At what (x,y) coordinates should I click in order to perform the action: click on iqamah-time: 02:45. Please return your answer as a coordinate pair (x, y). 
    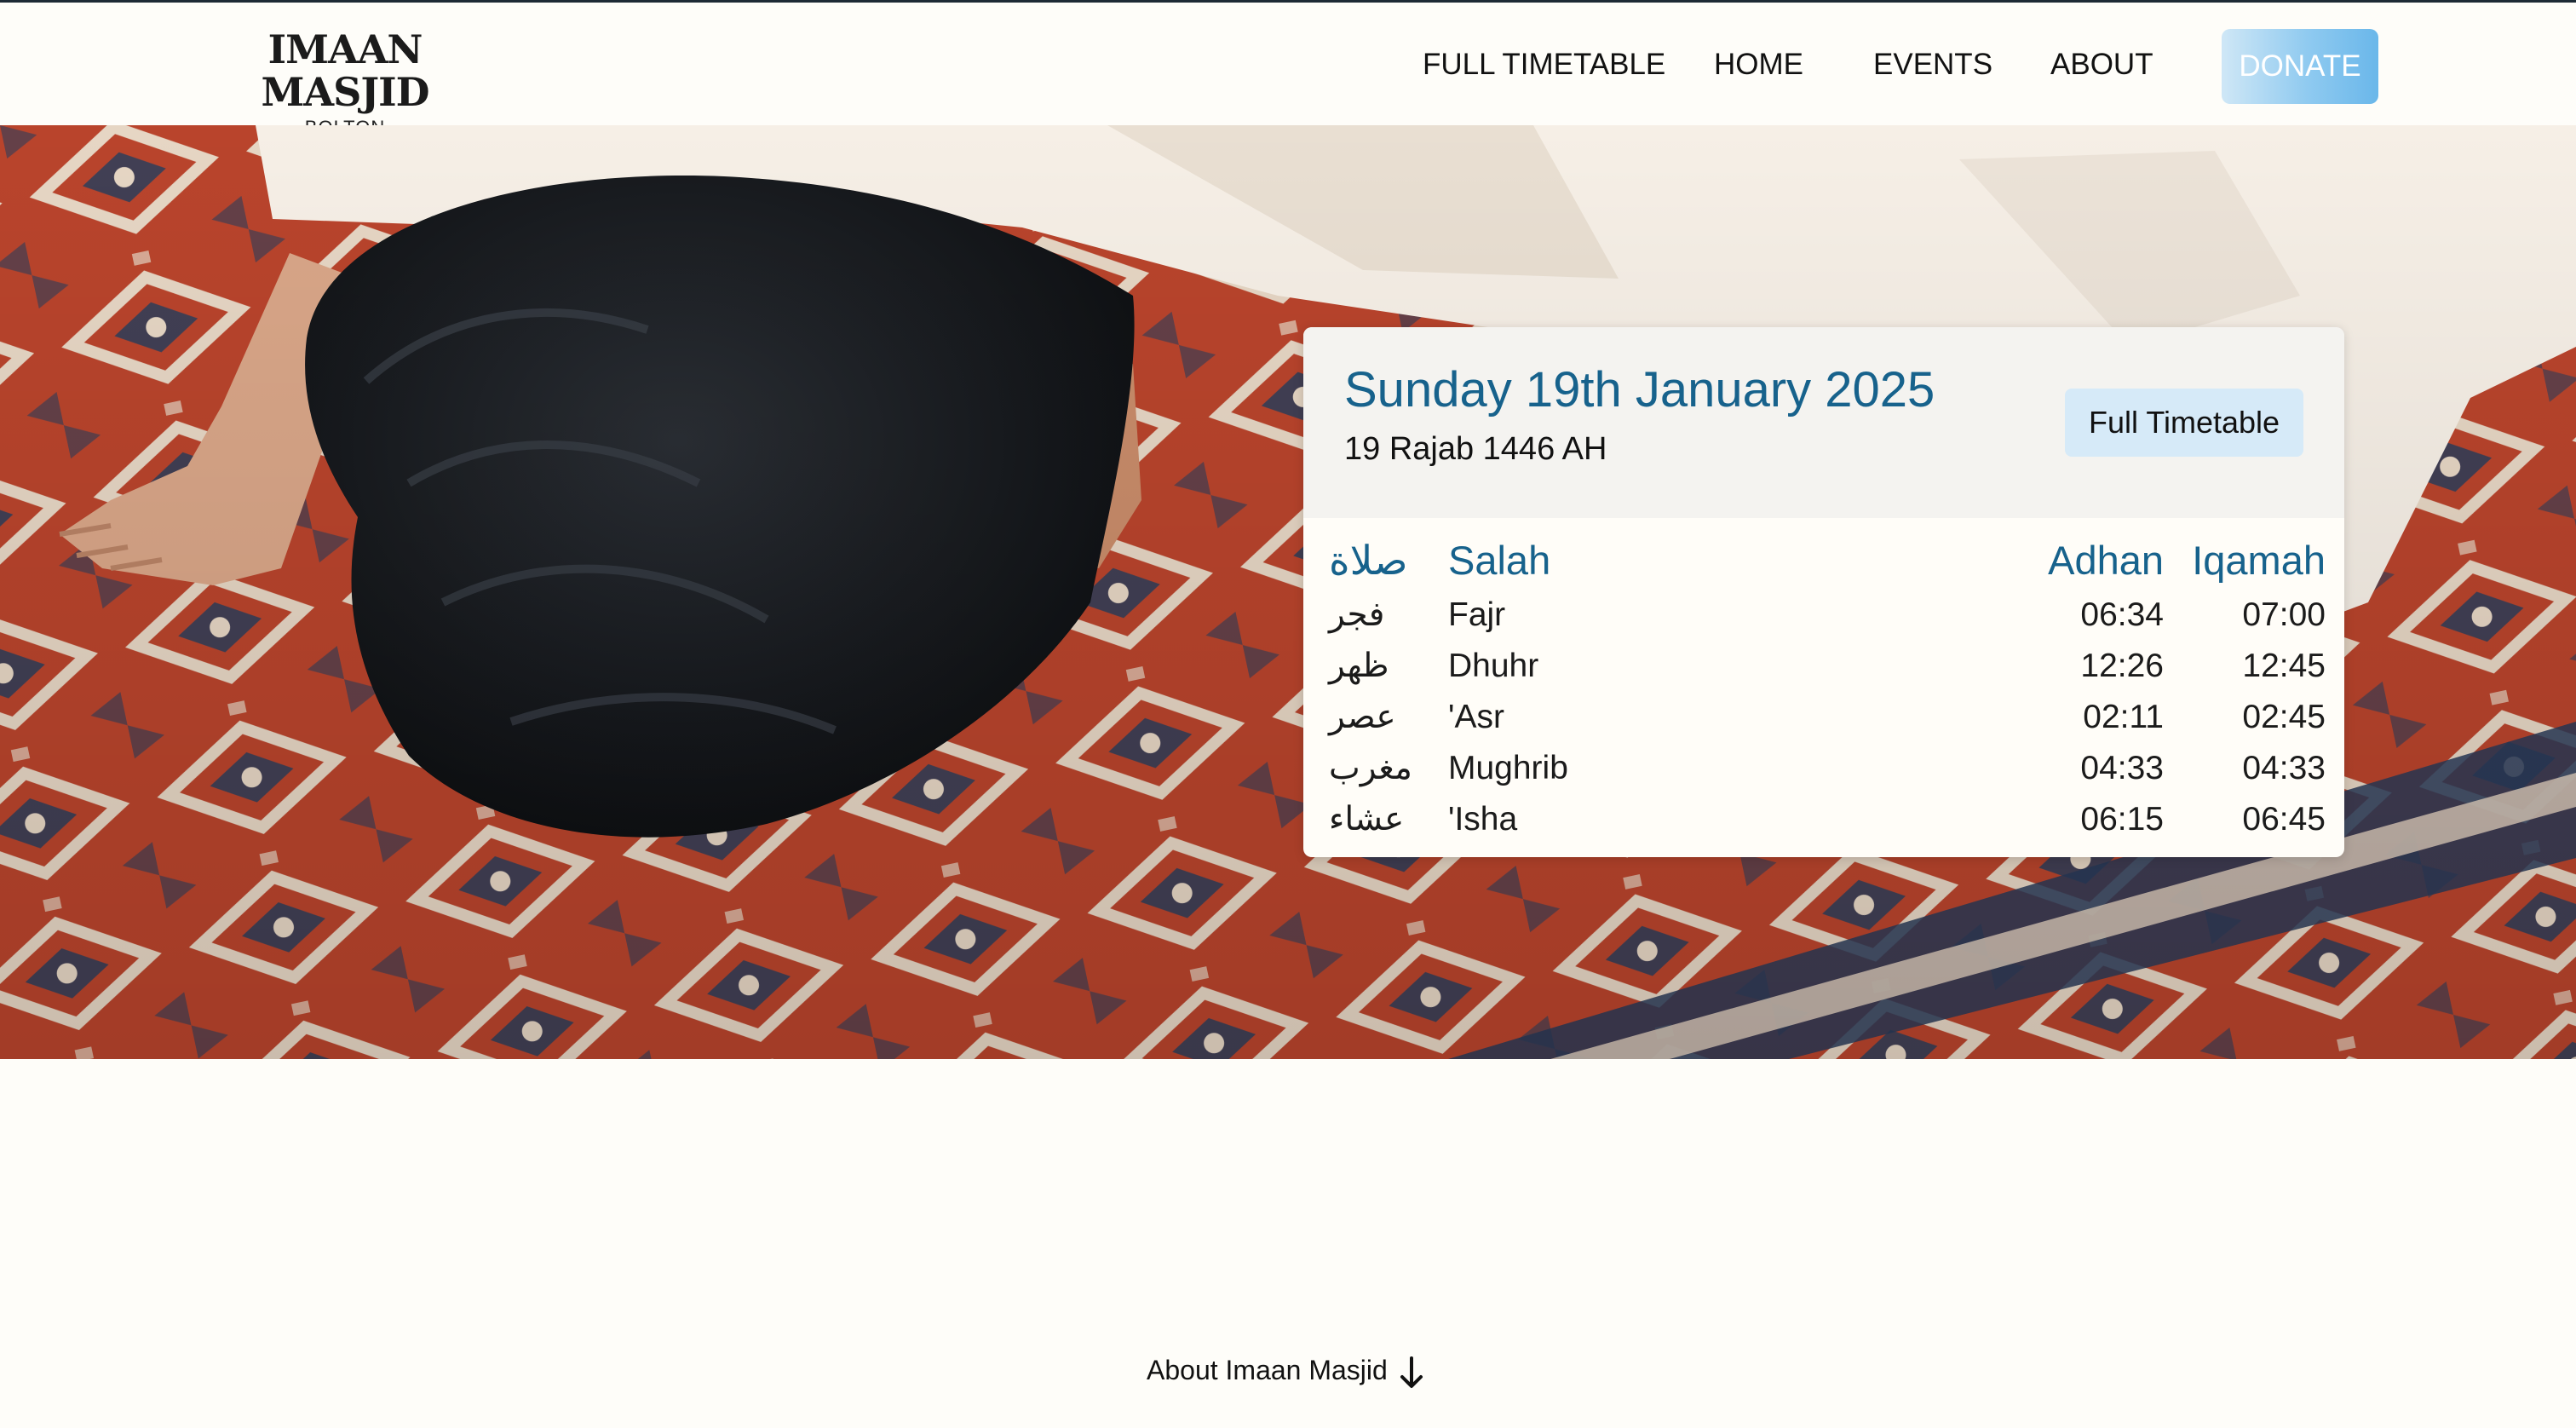
    Looking at the image, I should click on (2284, 717).